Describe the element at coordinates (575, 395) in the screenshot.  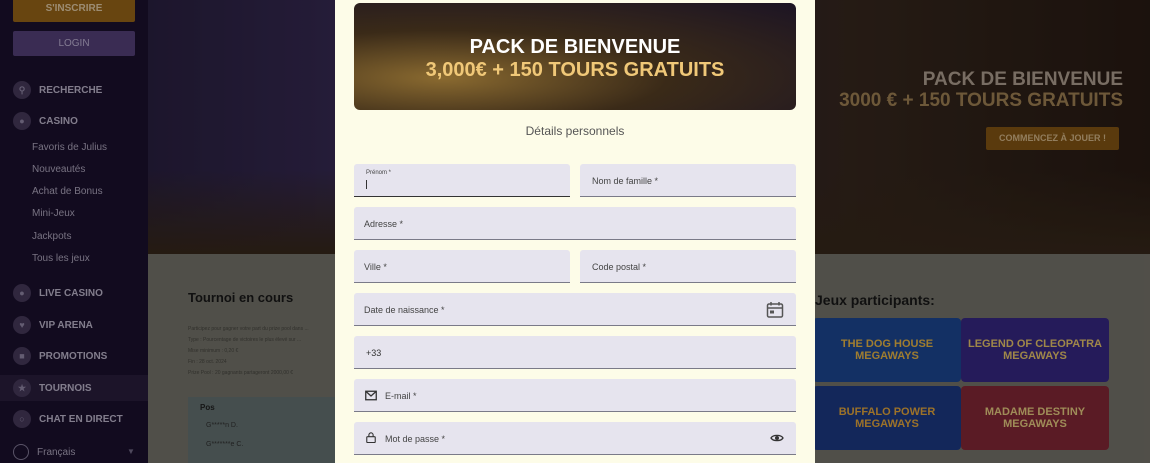
I see `email-field: E-mail *` at that location.